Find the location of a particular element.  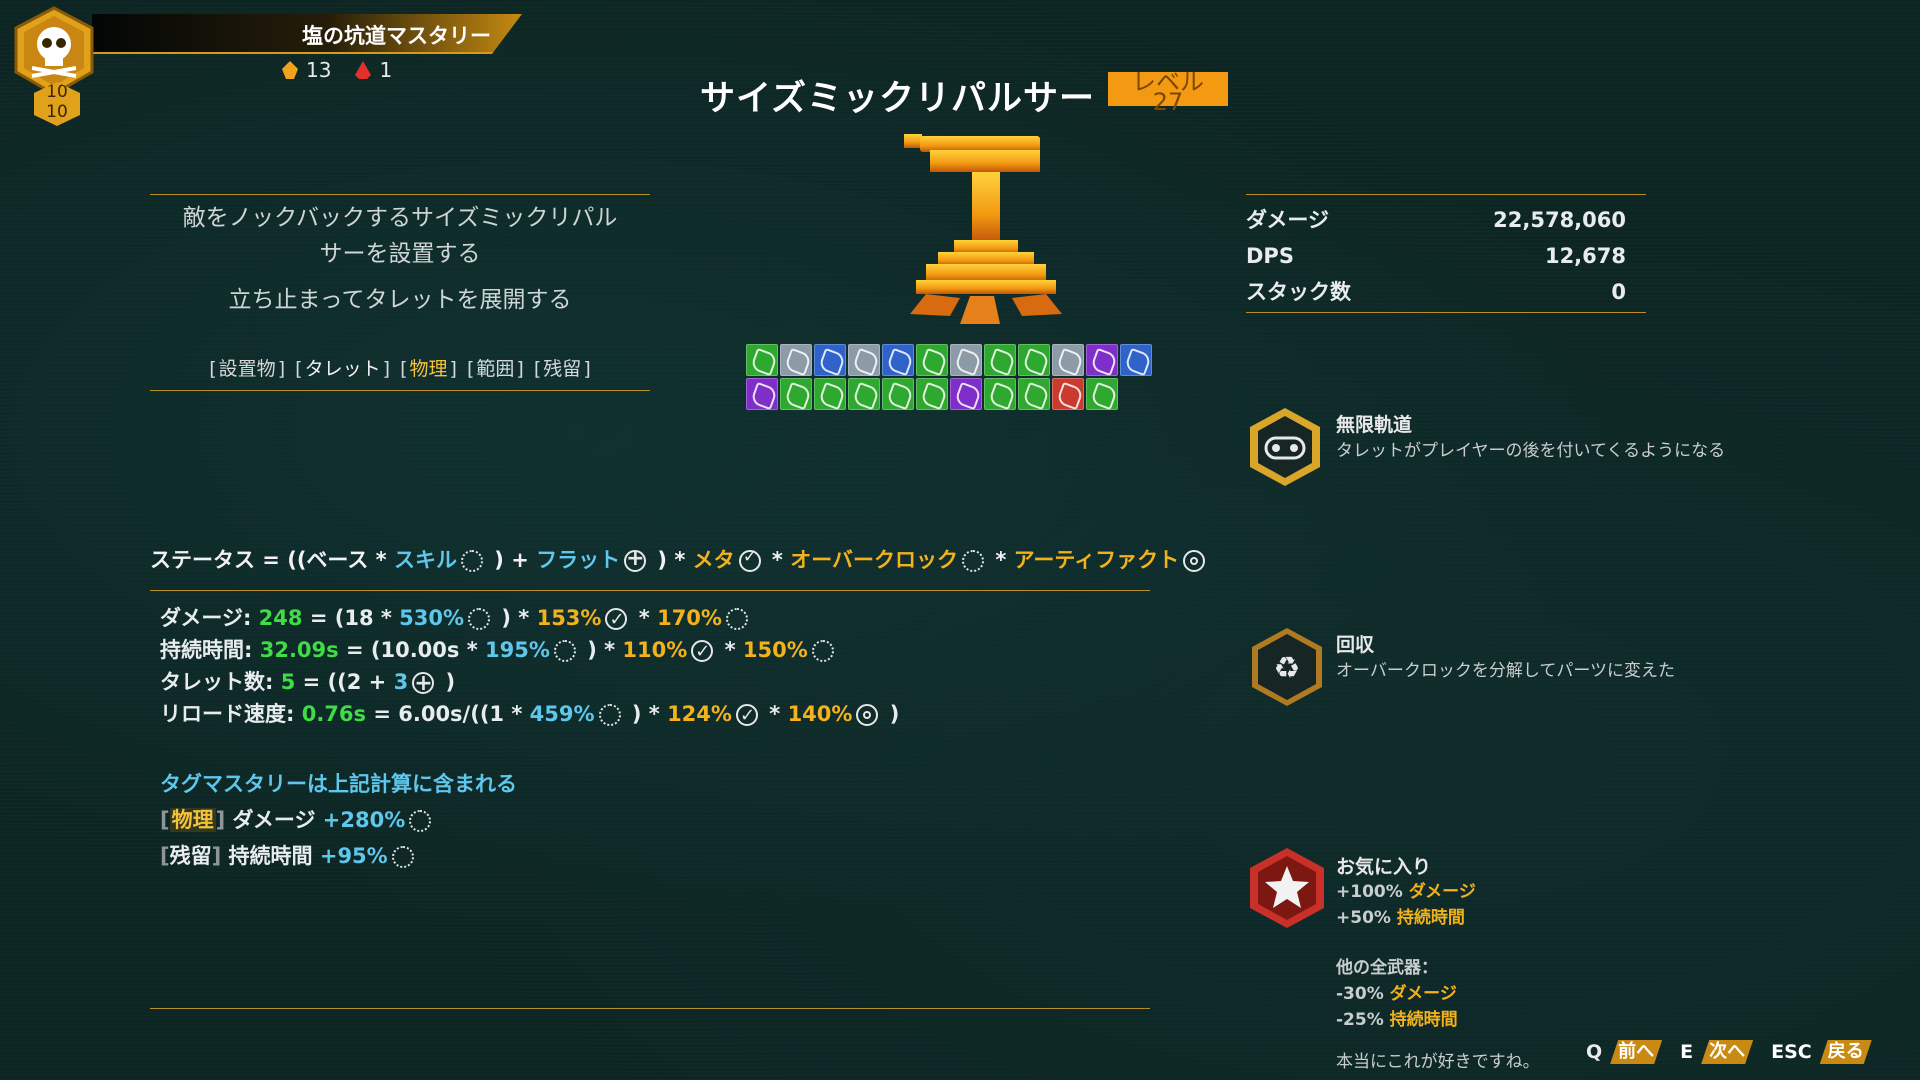

description-top-divider is located at coordinates (400, 194).